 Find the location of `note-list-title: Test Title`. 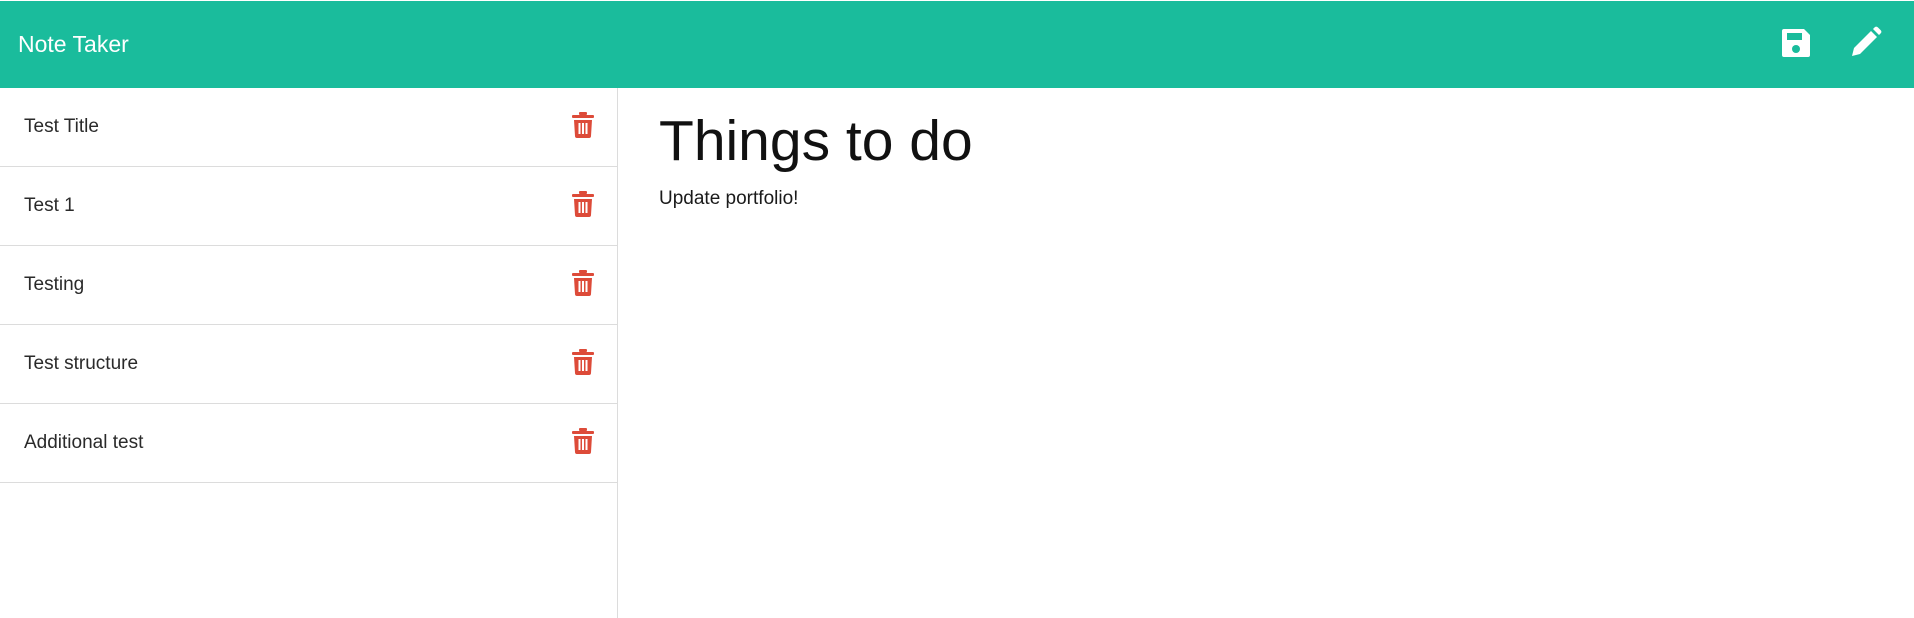

note-list-title: Test Title is located at coordinates (61, 127).